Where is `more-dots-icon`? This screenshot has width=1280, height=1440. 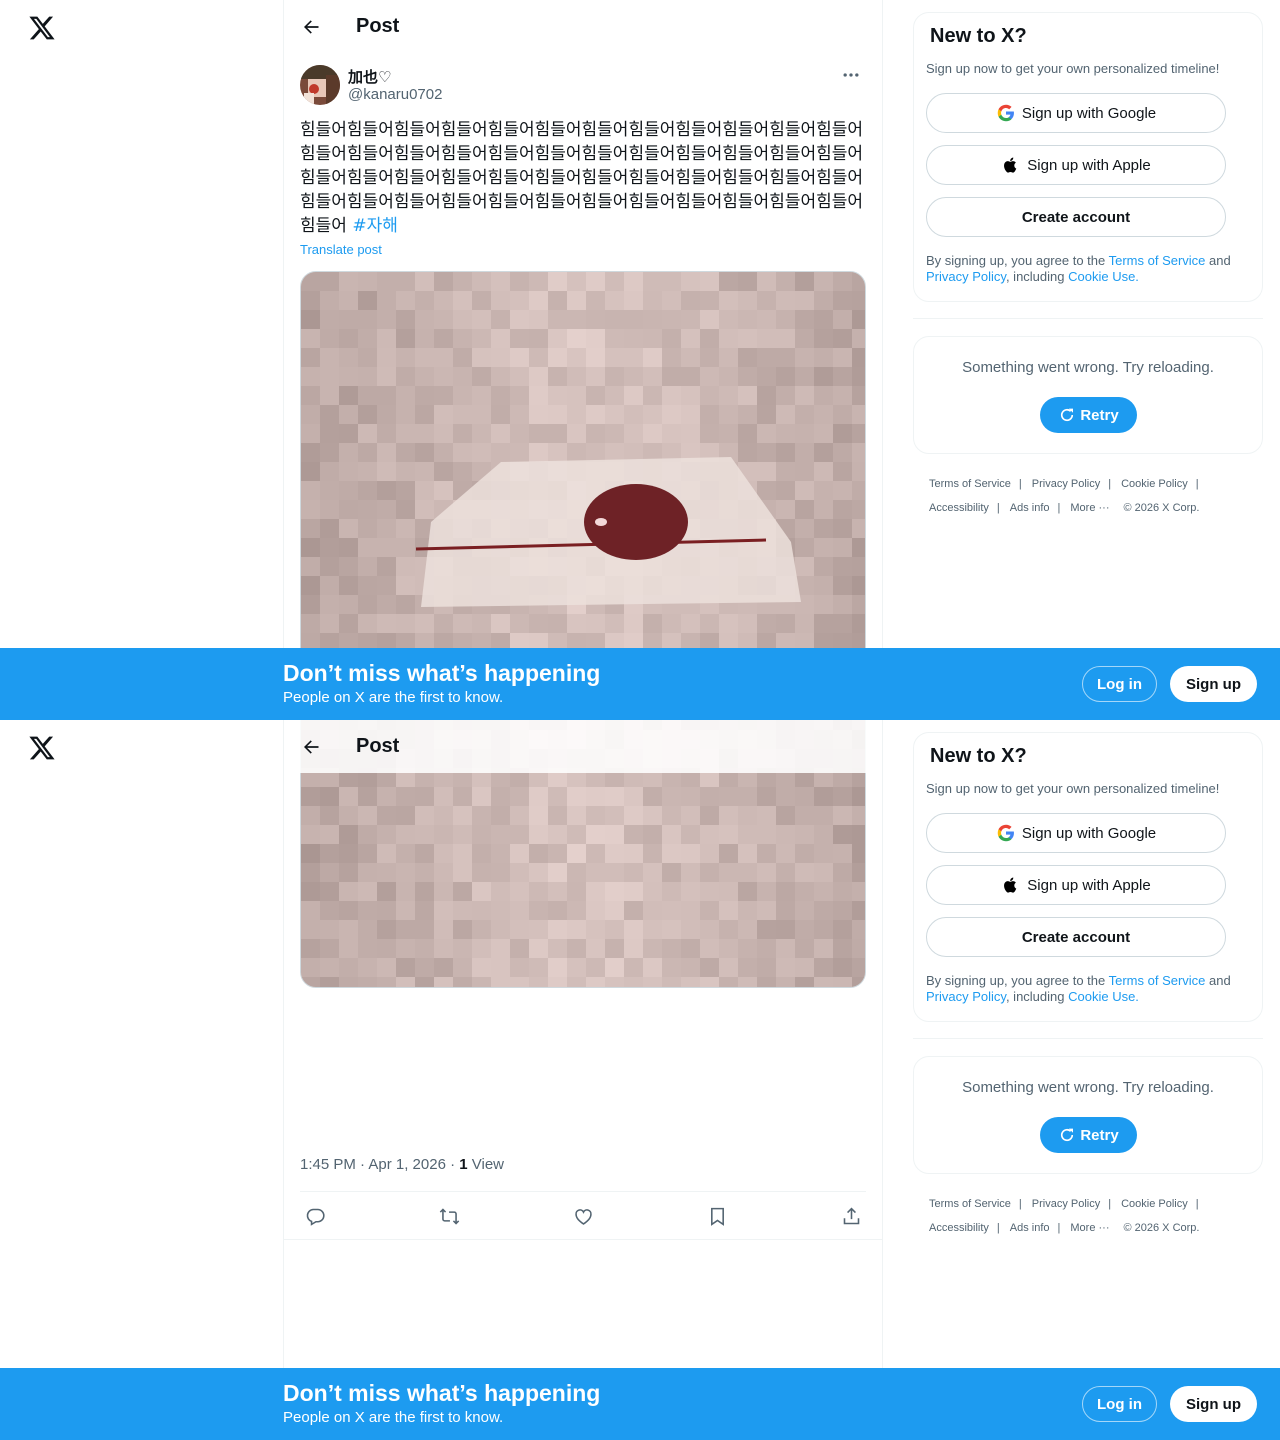 more-dots-icon is located at coordinates (851, 75).